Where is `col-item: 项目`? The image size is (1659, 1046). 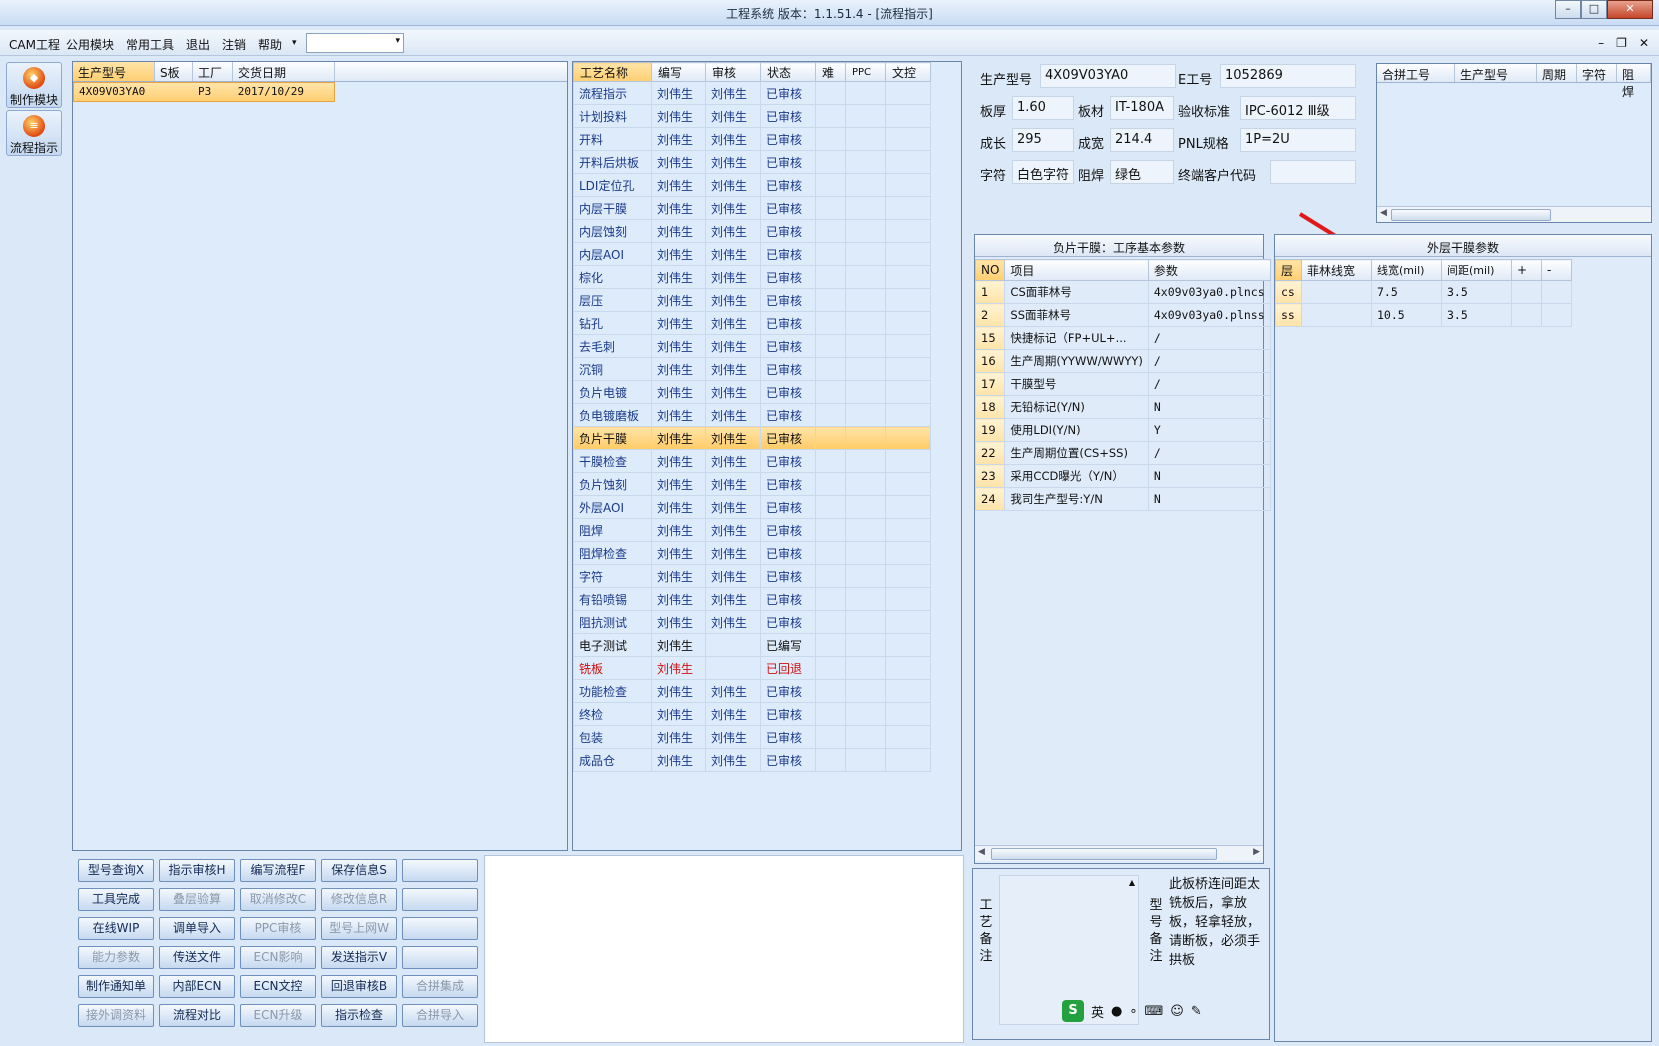
col-item: 项目 is located at coordinates (1076, 270).